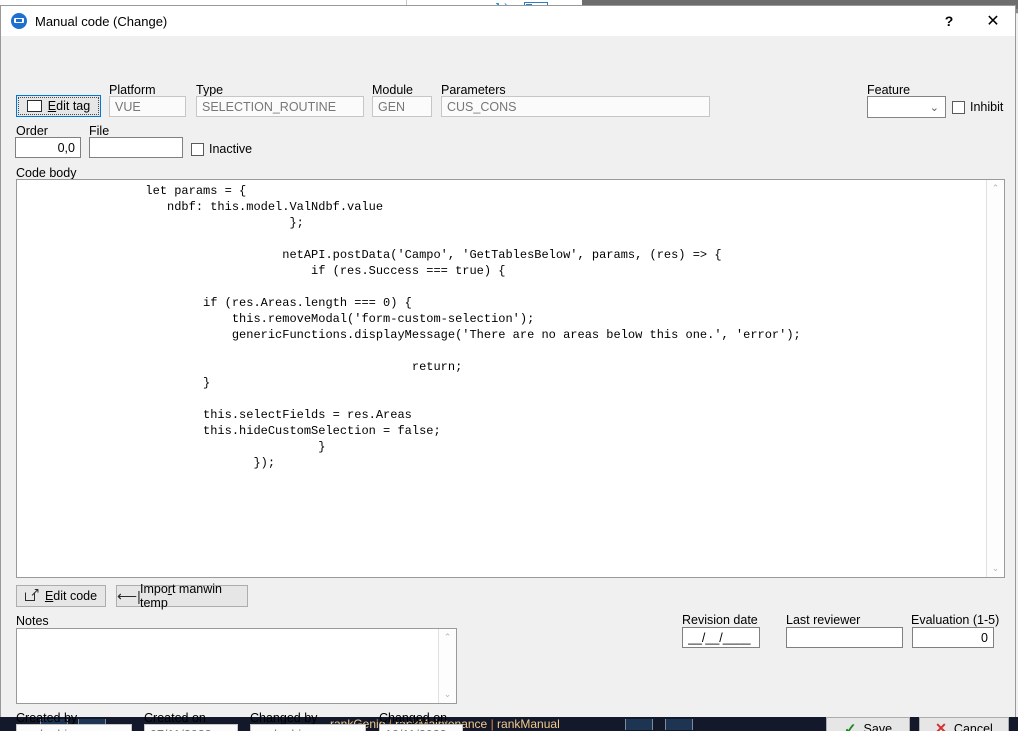  Describe the element at coordinates (280, 106) in the screenshot. I see `type-field` at that location.